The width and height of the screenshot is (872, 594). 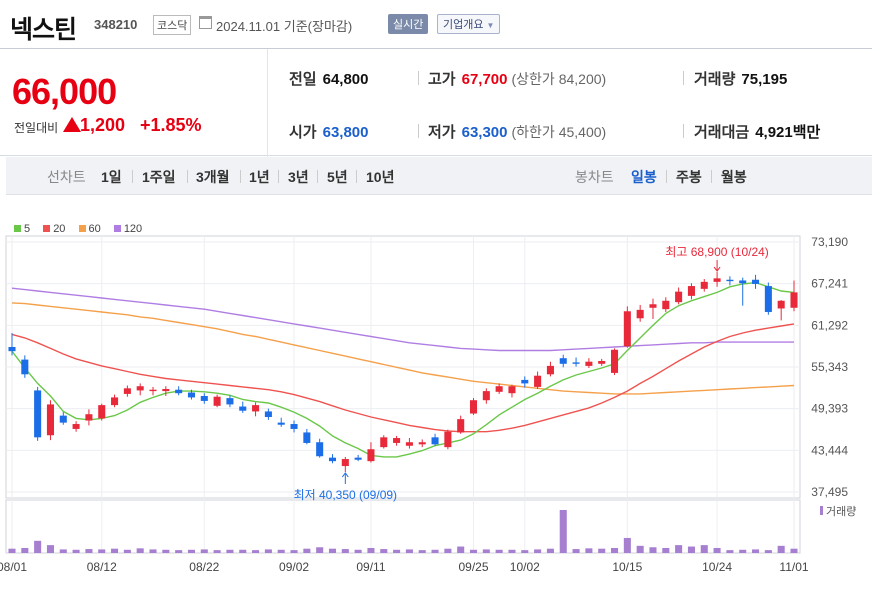 What do you see at coordinates (559, 79) in the screenshot?
I see `upper-limit: (상한가 84,200)` at bounding box center [559, 79].